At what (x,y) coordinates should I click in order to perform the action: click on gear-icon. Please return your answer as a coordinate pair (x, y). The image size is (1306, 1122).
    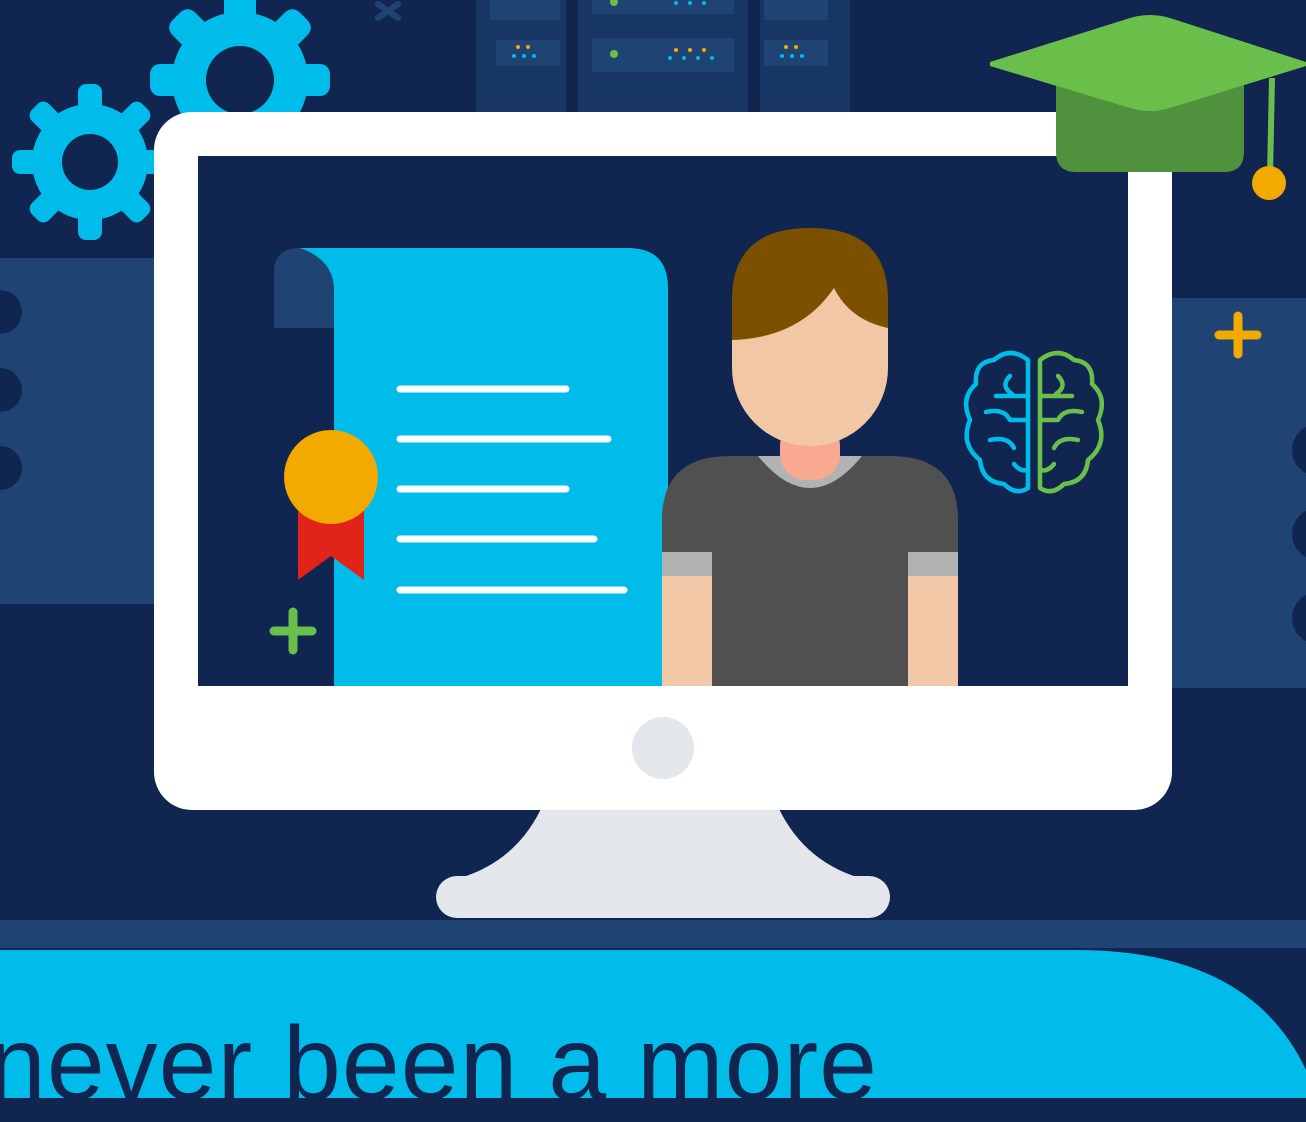
    Looking at the image, I should click on (90, 162).